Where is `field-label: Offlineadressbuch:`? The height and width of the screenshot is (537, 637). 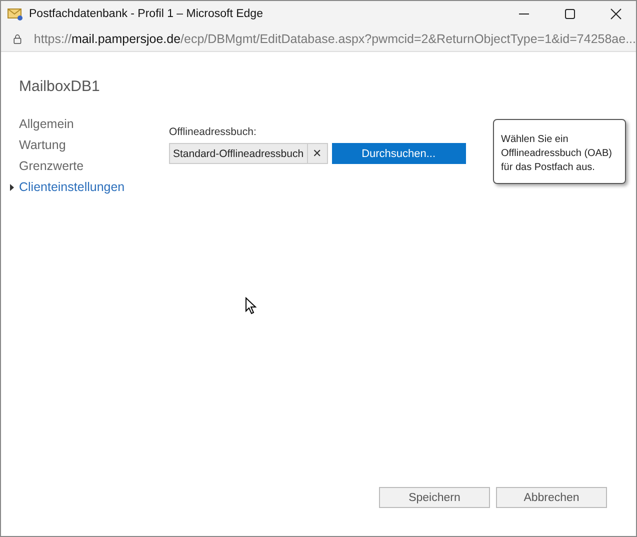
field-label: Offlineadressbuch: is located at coordinates (213, 132).